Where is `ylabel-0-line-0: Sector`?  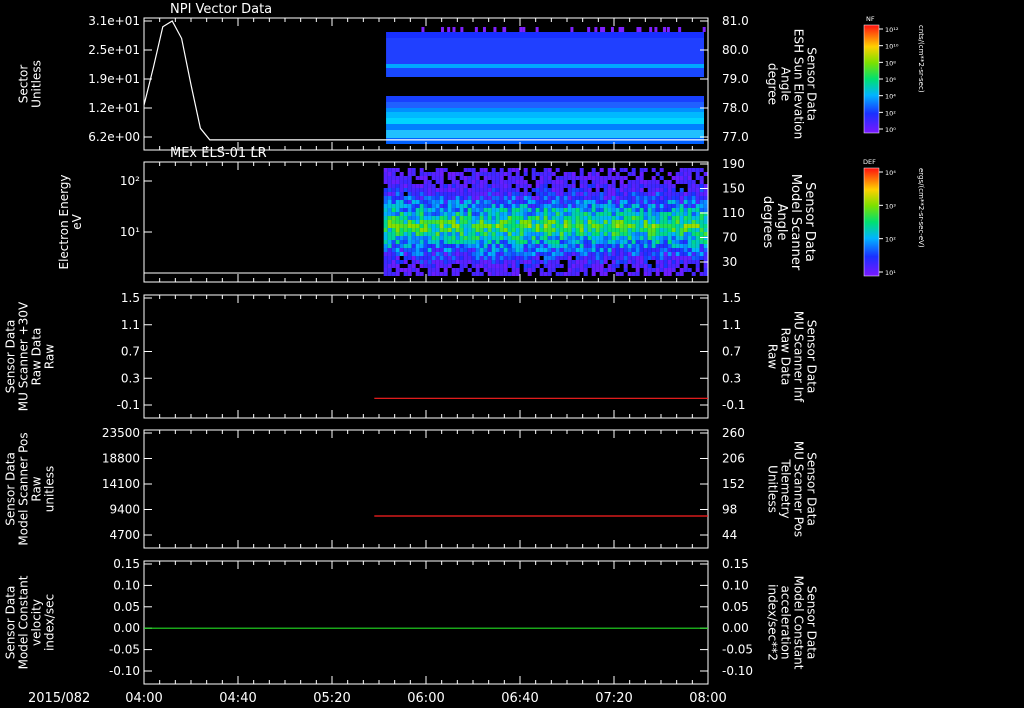
ylabel-0-line-0: Sector is located at coordinates (24, 84).